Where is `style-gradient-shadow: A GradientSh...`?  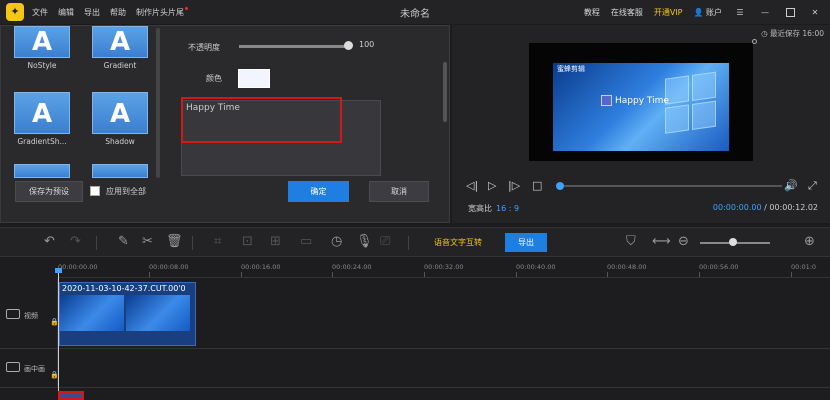
style-gradient-shadow: A GradientSh... is located at coordinates (42, 119).